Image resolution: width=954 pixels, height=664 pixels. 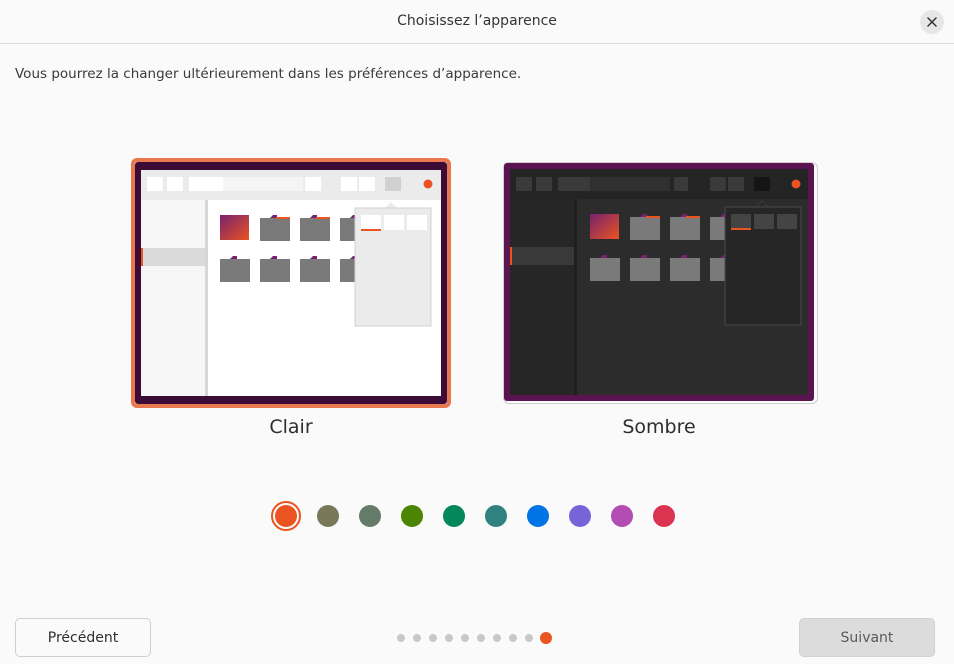 I want to click on theme-option-dark, so click(x=662, y=283).